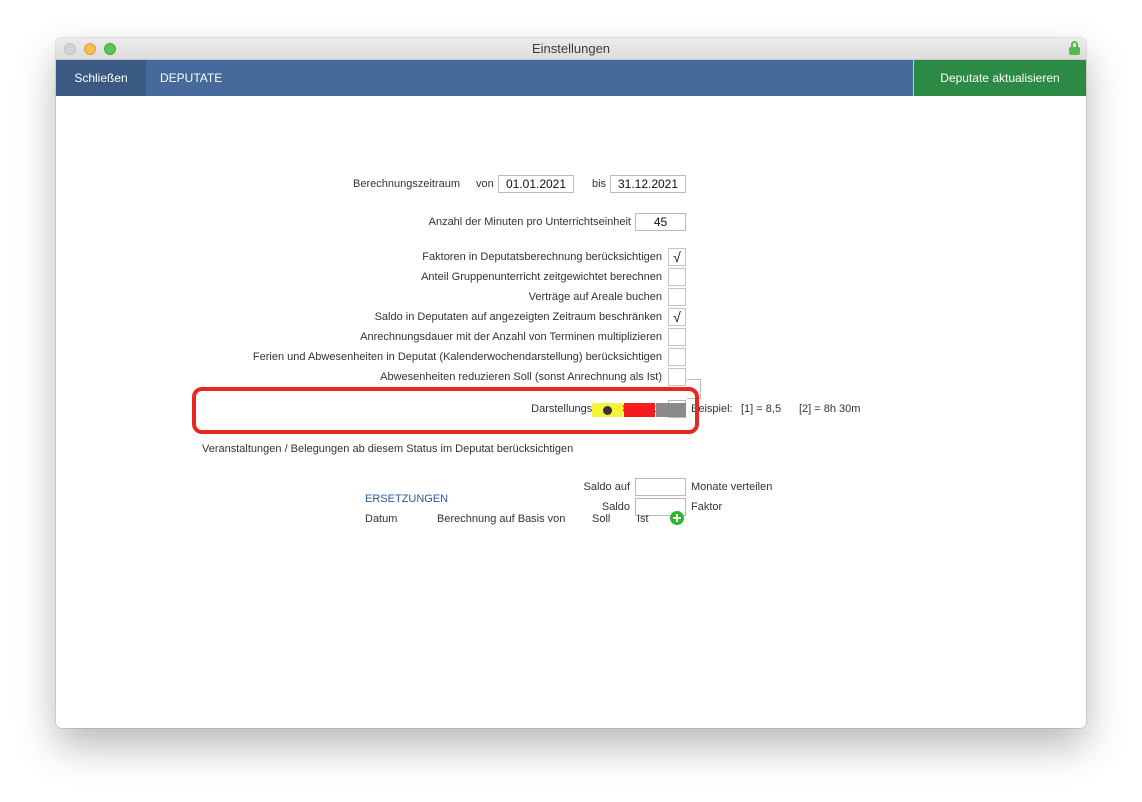 This screenshot has height=802, width=1142. Describe the element at coordinates (615, 507) in the screenshot. I see `saldo-label: Saldo` at that location.